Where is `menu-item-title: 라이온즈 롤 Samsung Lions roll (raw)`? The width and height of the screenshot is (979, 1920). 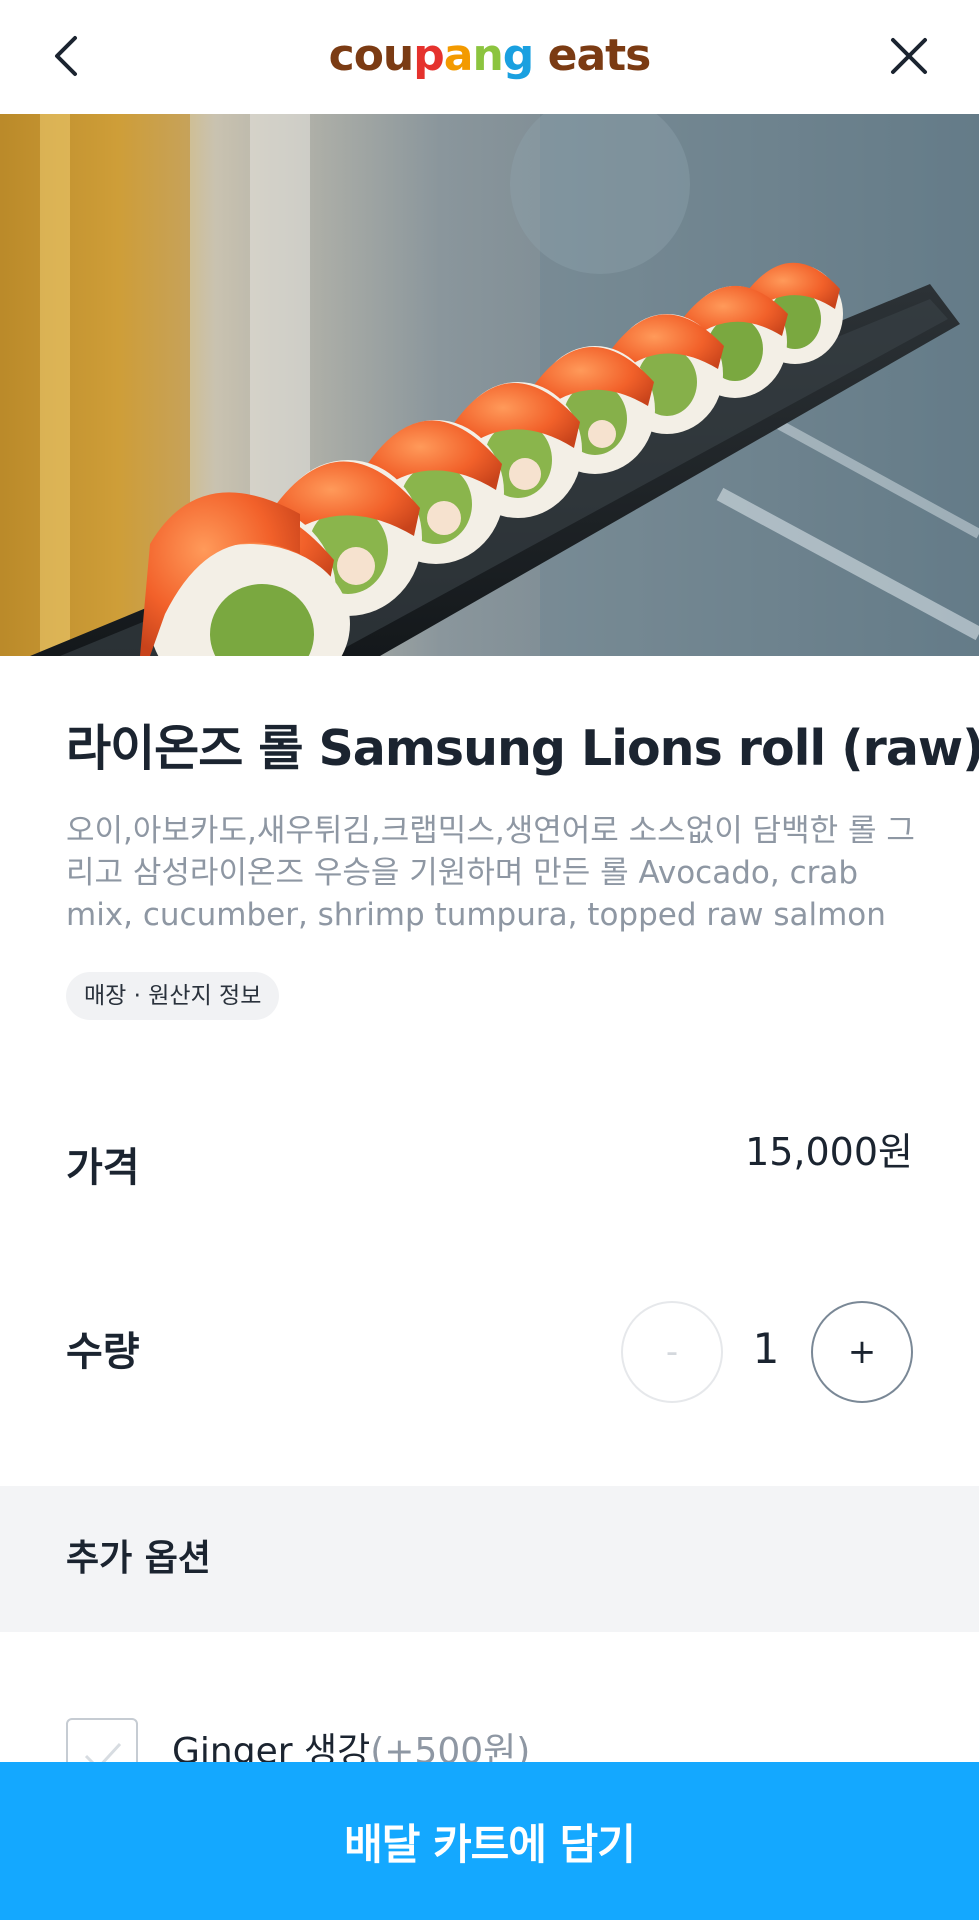
menu-item-title: 라이온즈 롤 Samsung Lions roll (raw) is located at coordinates (522, 748).